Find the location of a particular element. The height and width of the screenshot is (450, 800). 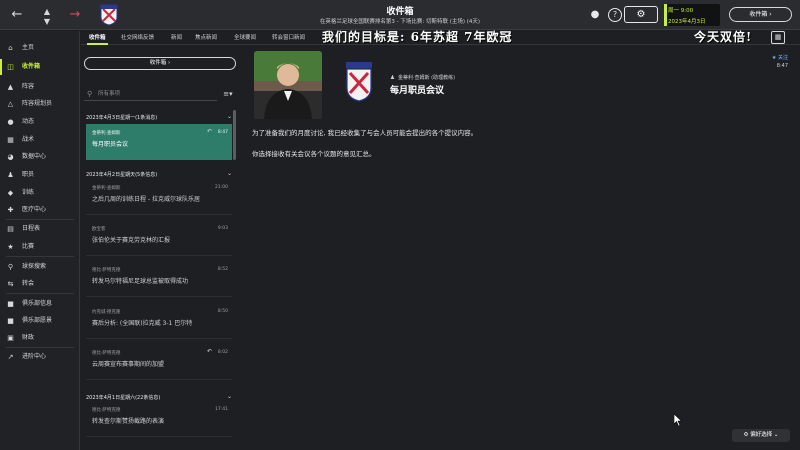

gear-icon: ⚙ is located at coordinates (746, 435).